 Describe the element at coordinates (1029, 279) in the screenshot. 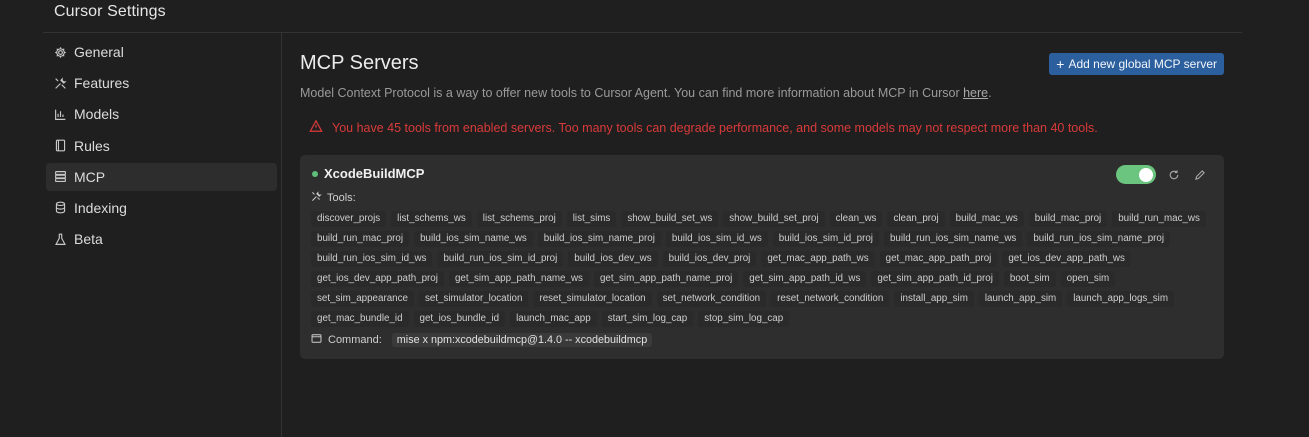

I see `tool-chip: boot_sim` at that location.